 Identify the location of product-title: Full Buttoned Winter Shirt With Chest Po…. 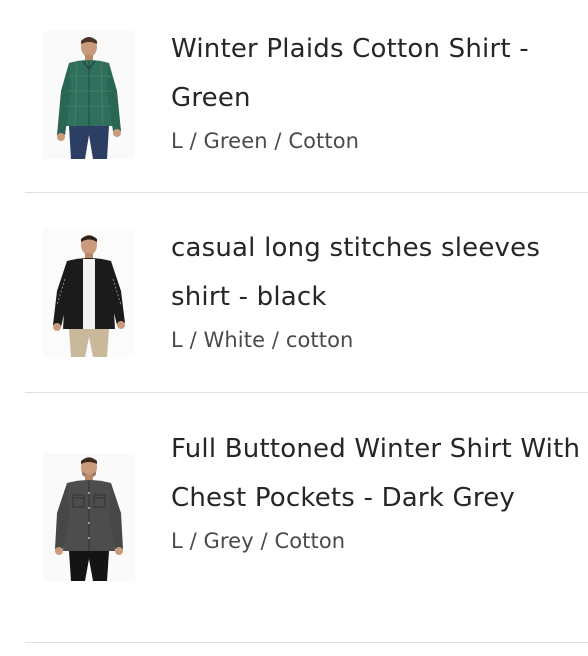
(379, 474).